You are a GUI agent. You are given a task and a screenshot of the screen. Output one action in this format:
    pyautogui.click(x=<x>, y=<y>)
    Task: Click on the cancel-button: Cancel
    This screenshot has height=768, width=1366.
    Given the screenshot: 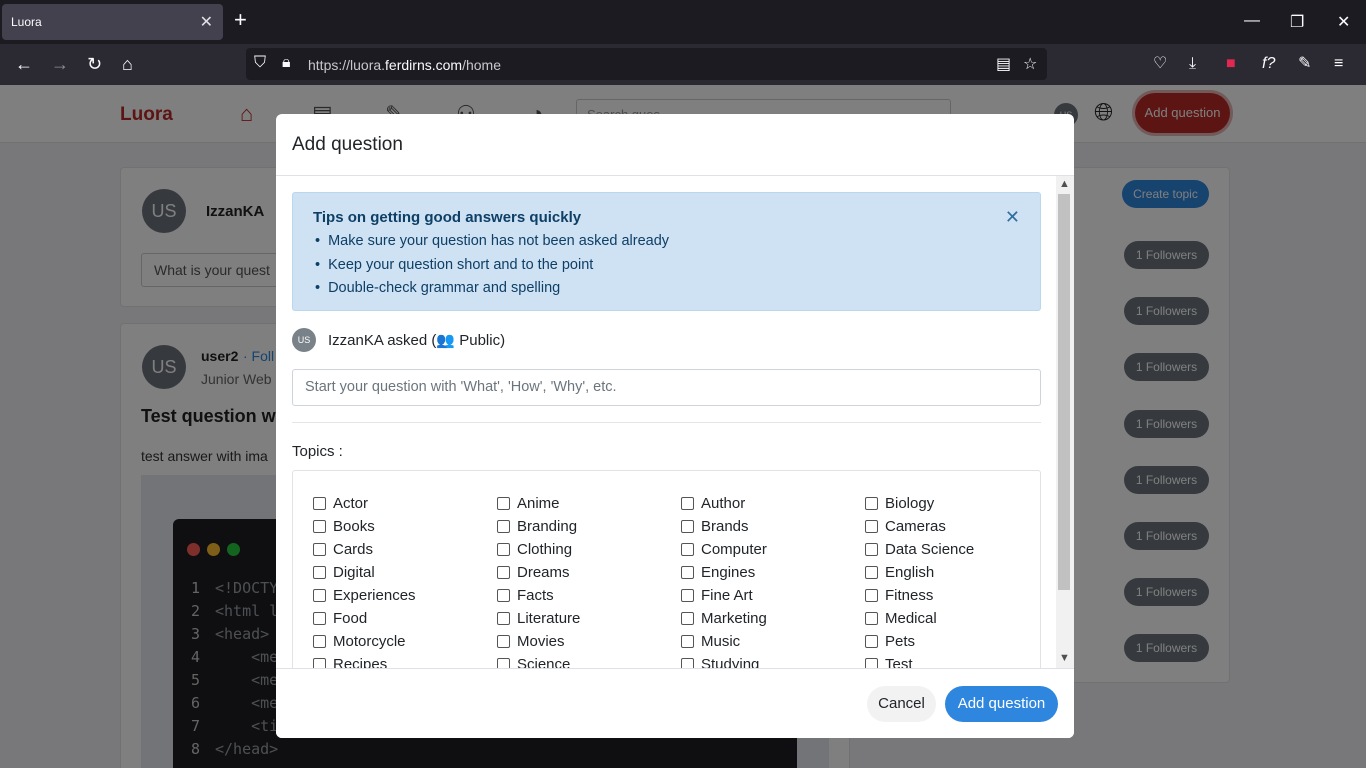 What is the action you would take?
    pyautogui.click(x=901, y=704)
    